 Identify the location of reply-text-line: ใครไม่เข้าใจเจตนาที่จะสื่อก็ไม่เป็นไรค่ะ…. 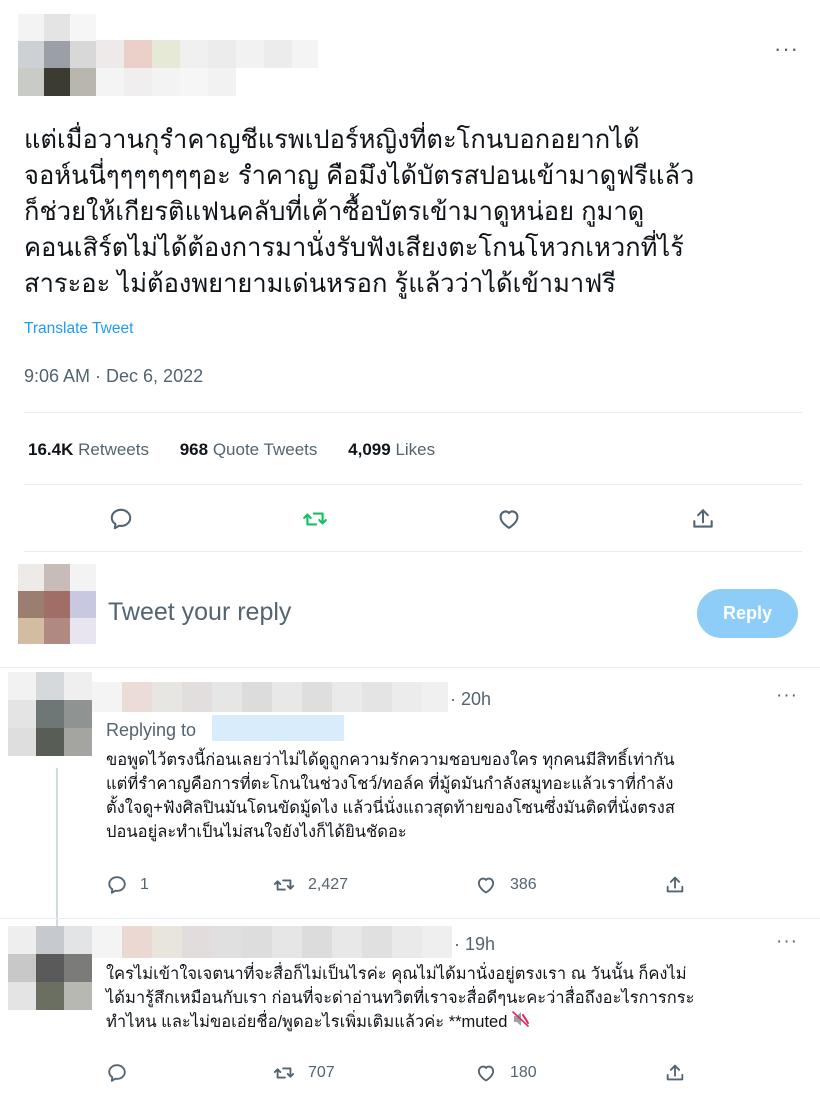
(396, 974).